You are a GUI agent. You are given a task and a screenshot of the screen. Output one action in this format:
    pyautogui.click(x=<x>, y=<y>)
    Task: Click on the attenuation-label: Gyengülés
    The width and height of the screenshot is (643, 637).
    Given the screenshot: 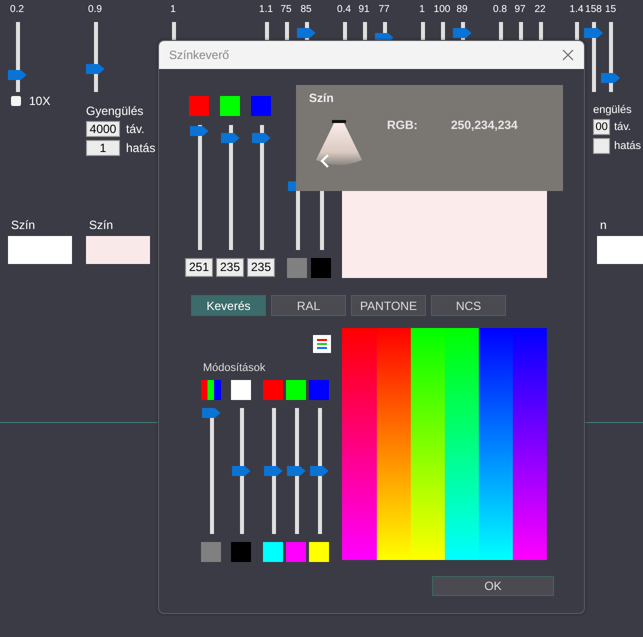 What is the action you would take?
    pyautogui.click(x=115, y=111)
    